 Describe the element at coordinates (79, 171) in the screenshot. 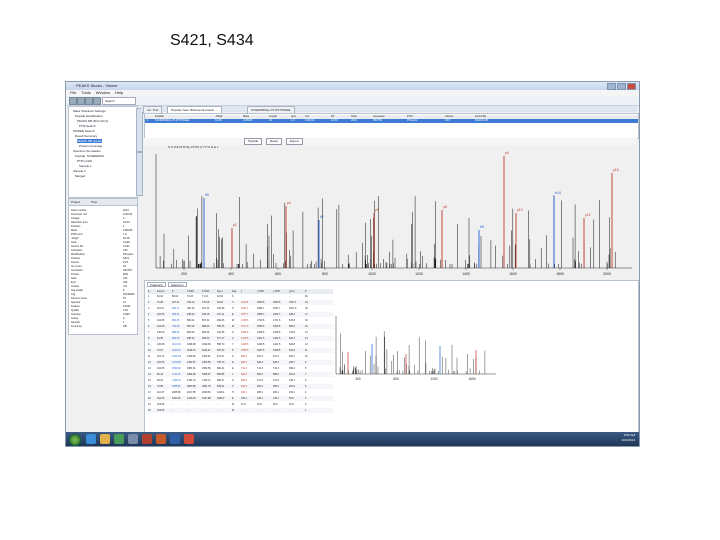

I see `tree-item: Sample 2` at that location.